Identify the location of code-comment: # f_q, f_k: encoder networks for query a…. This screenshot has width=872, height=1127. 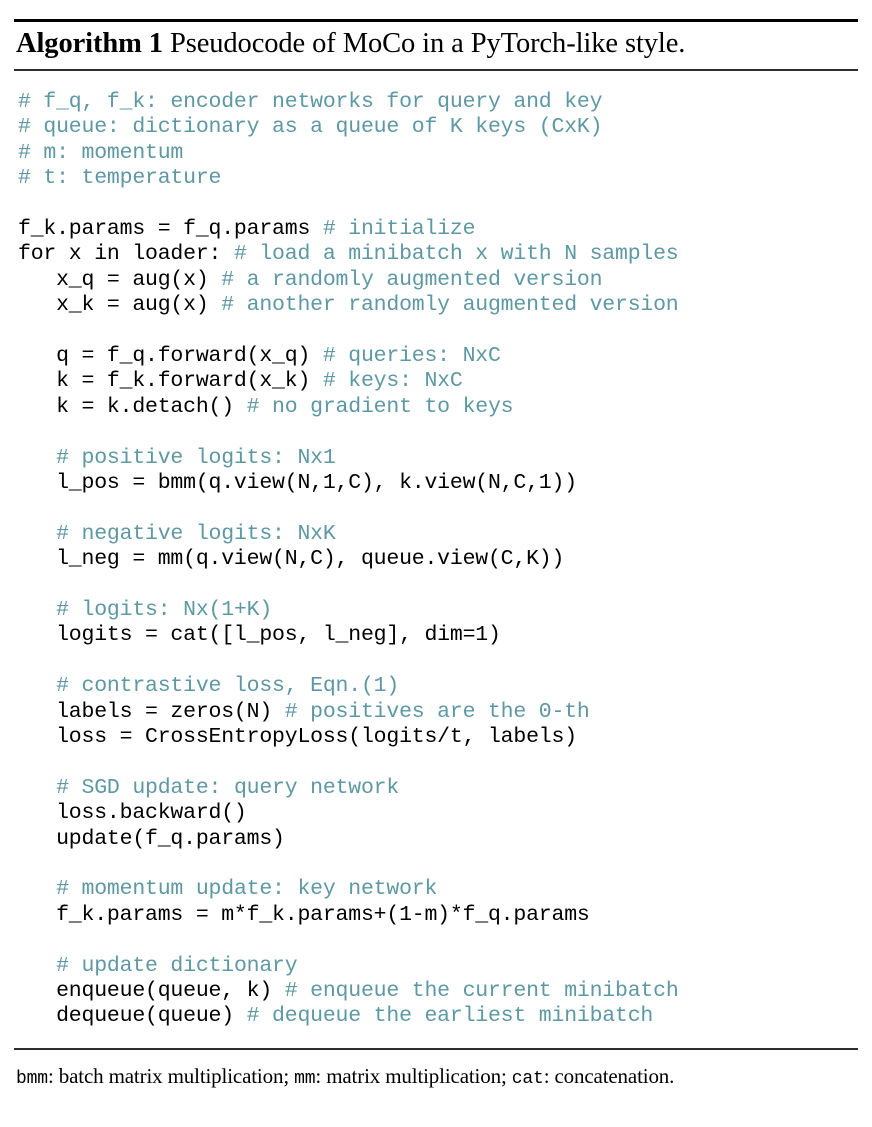
(310, 102).